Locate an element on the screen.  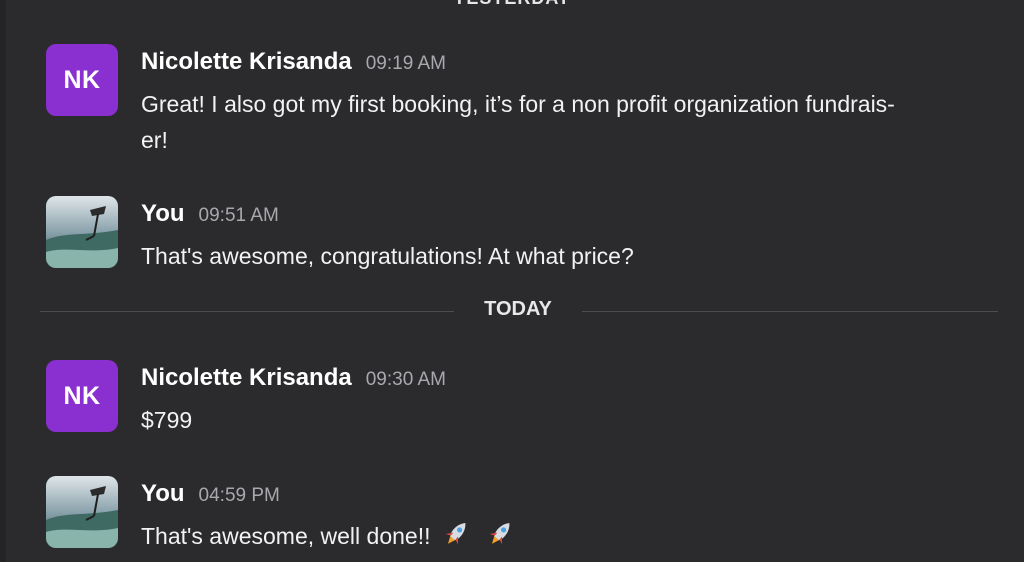
message-header: You 04:59 PM is located at coordinates (210, 494).